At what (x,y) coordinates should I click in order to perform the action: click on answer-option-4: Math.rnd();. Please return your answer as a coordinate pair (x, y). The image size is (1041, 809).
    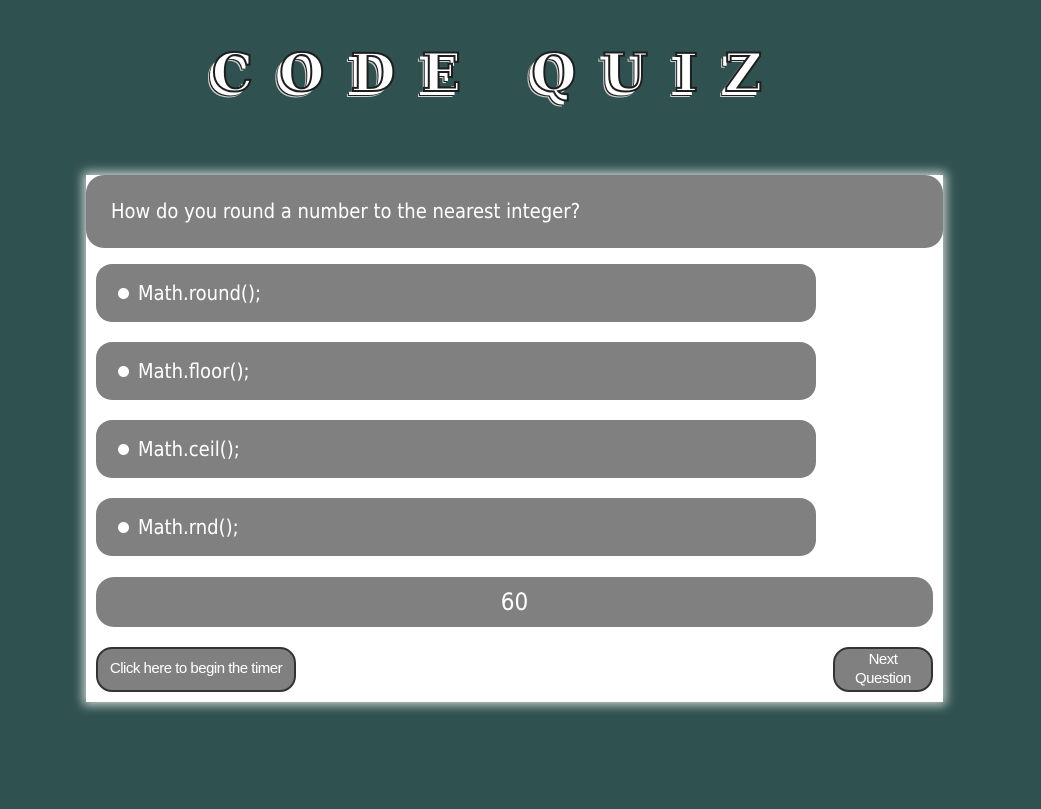
    Looking at the image, I should click on (456, 527).